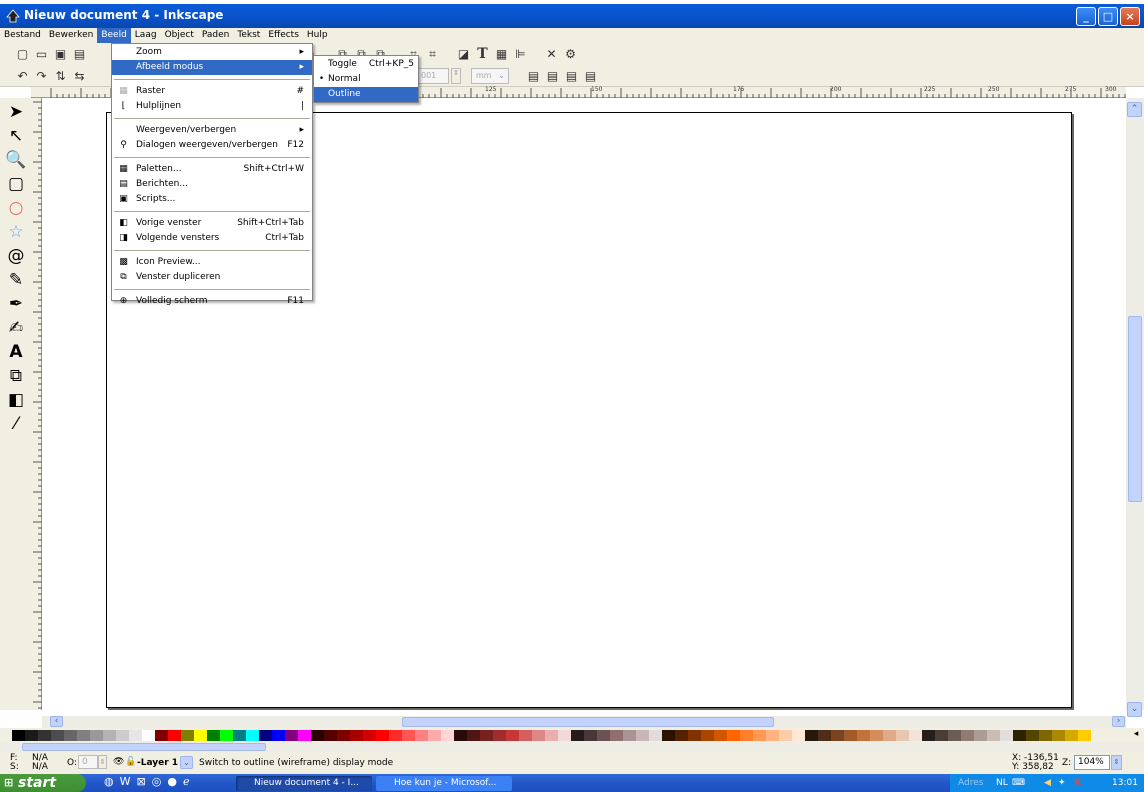  I want to click on scale-stroke-icon: ▤, so click(533, 75).